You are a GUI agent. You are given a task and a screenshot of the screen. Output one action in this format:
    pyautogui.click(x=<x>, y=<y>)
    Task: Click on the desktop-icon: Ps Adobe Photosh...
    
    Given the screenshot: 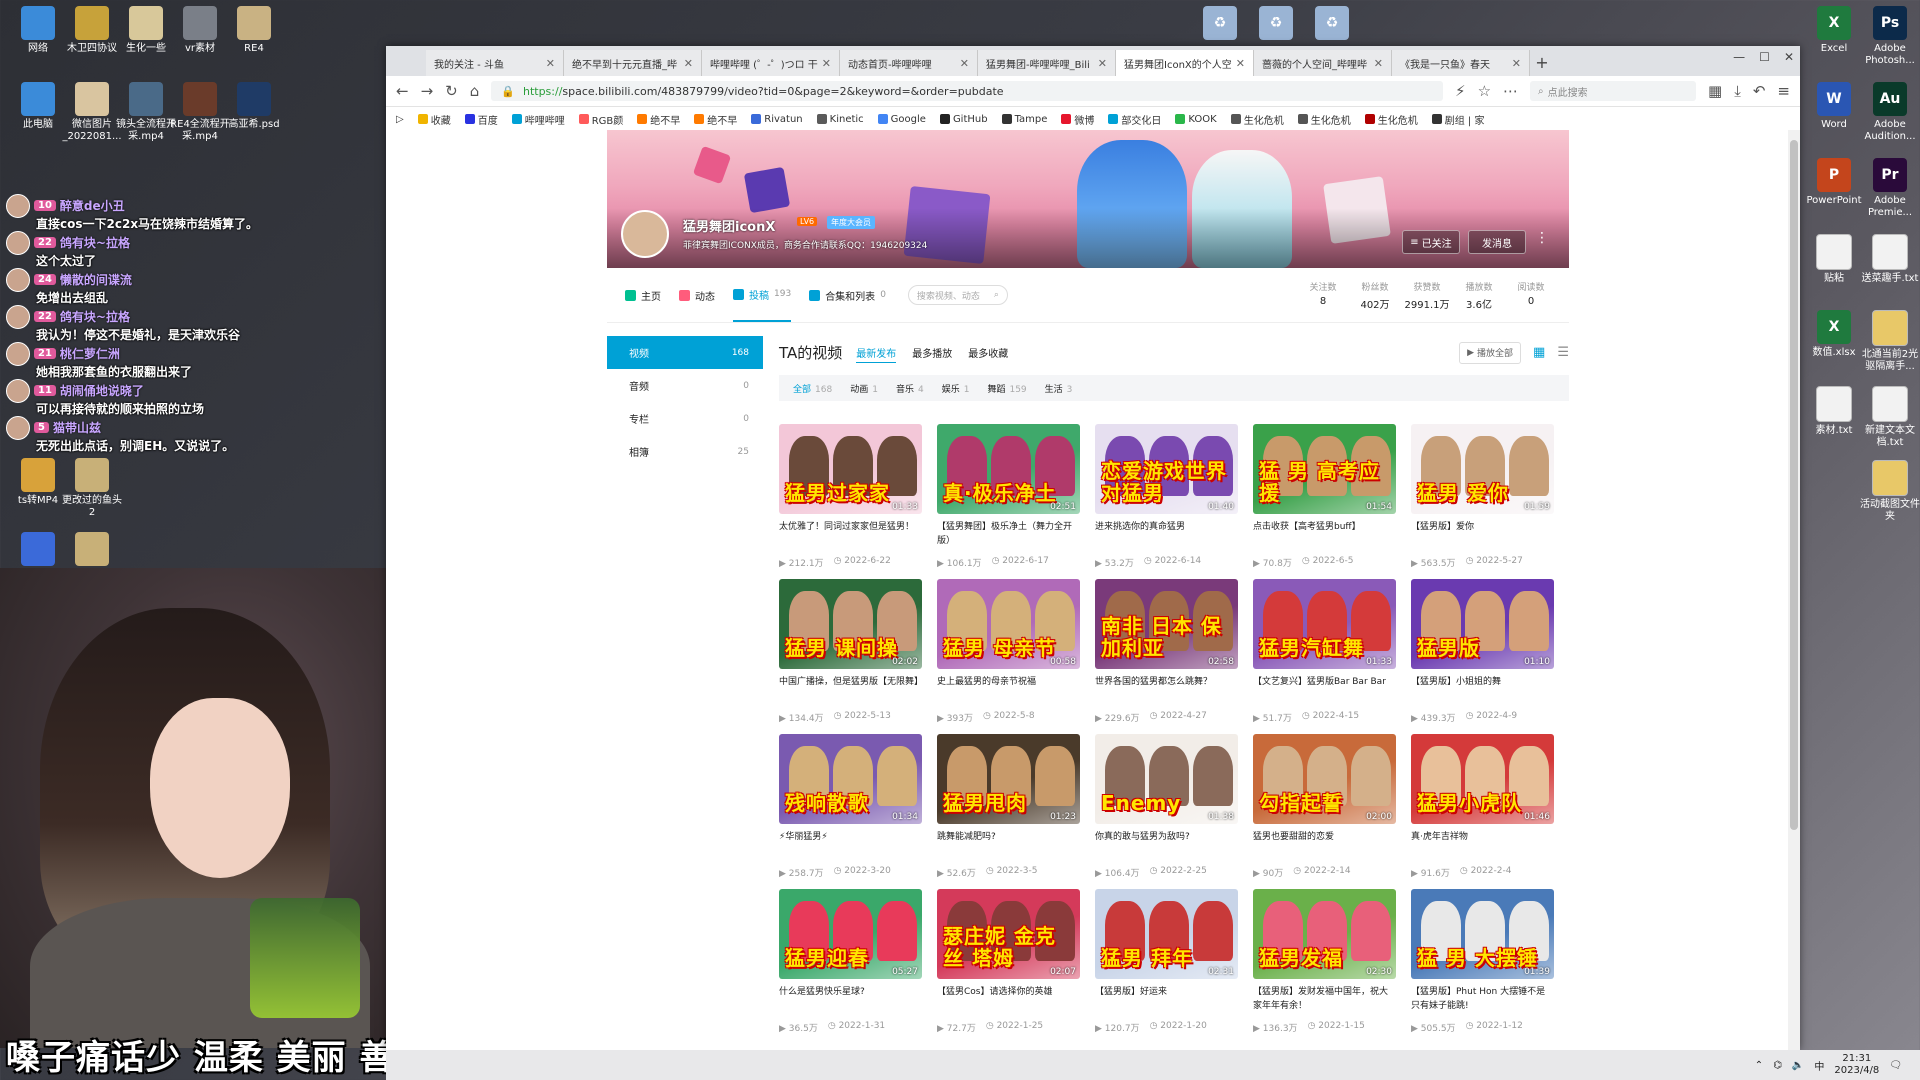 What is the action you would take?
    pyautogui.click(x=1889, y=36)
    